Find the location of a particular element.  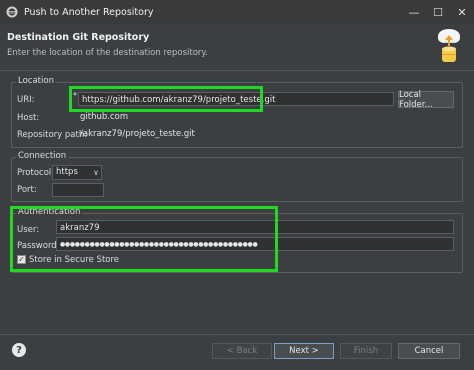

footer-separator is located at coordinates (237, 334).